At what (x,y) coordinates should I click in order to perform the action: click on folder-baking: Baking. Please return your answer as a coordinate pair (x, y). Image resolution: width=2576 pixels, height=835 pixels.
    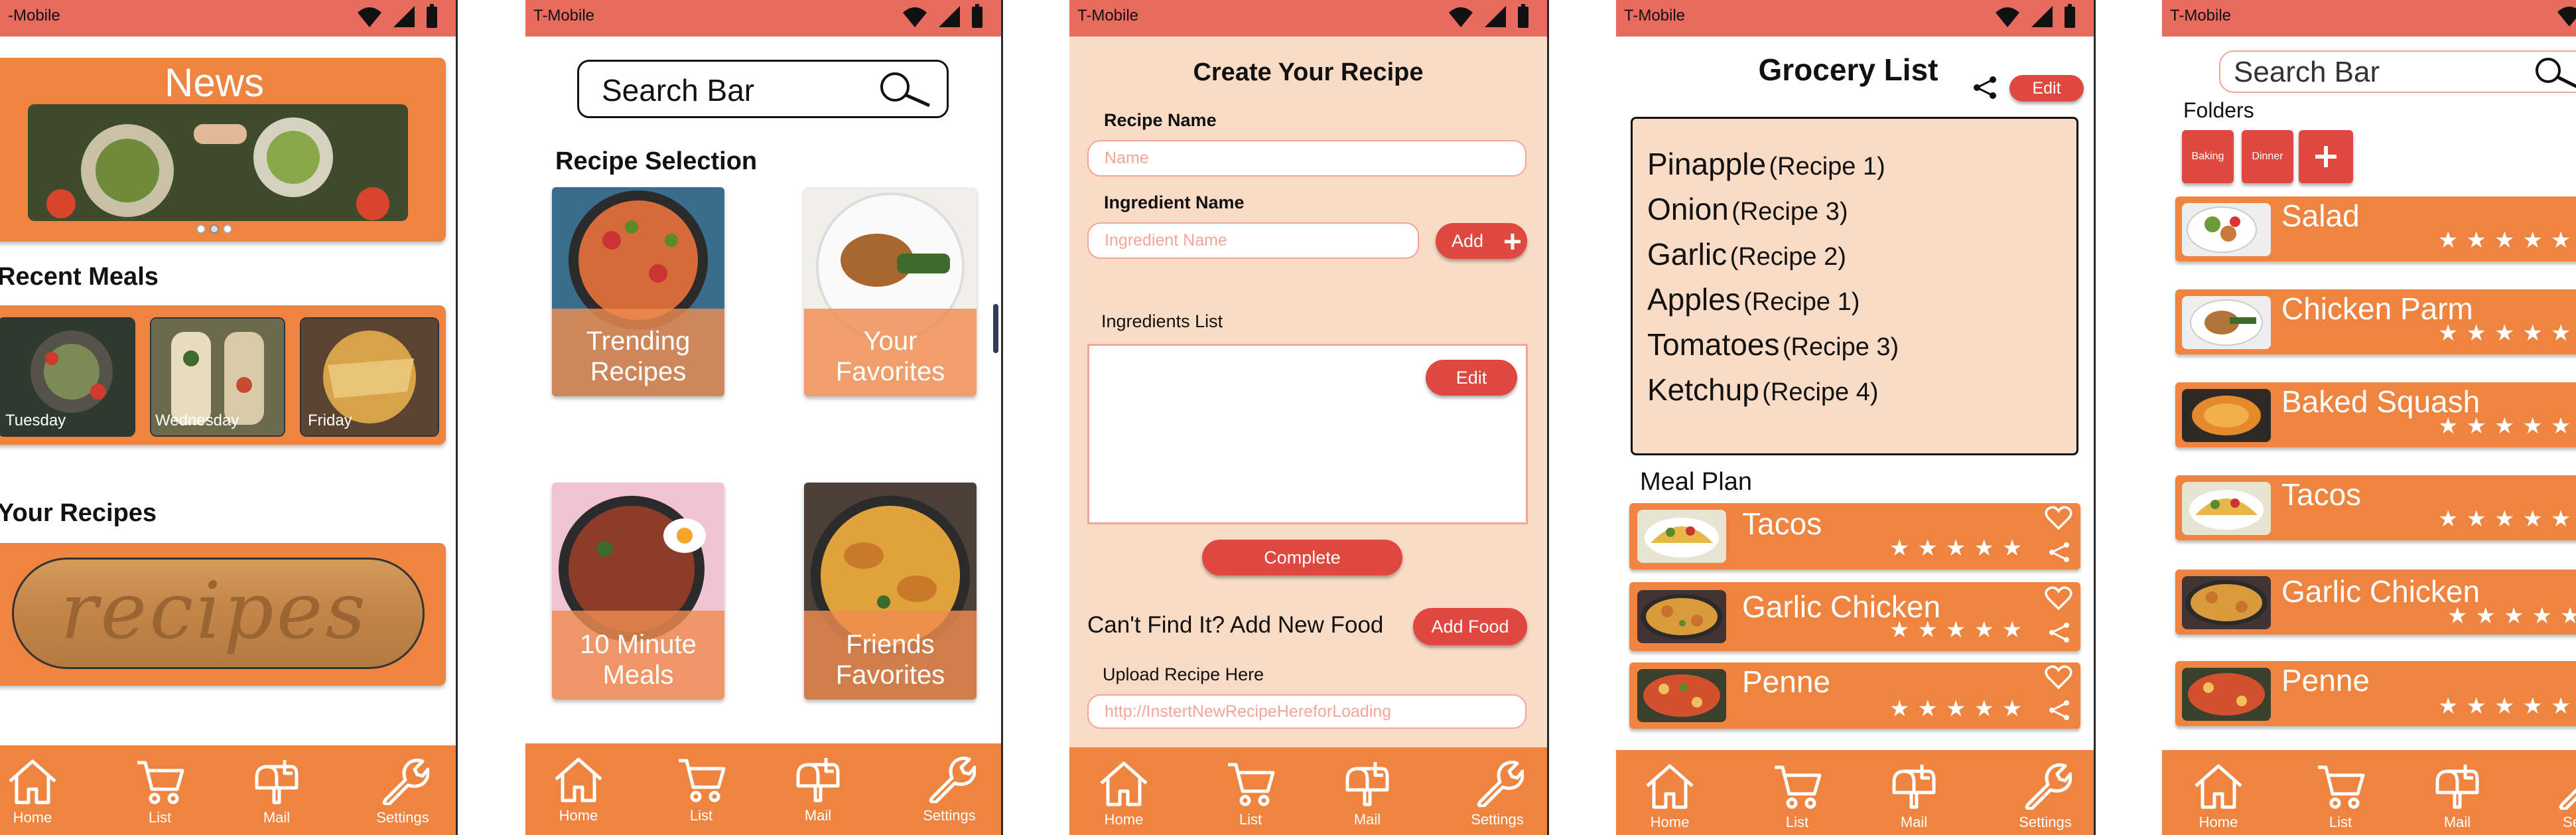
    Looking at the image, I should click on (2208, 156).